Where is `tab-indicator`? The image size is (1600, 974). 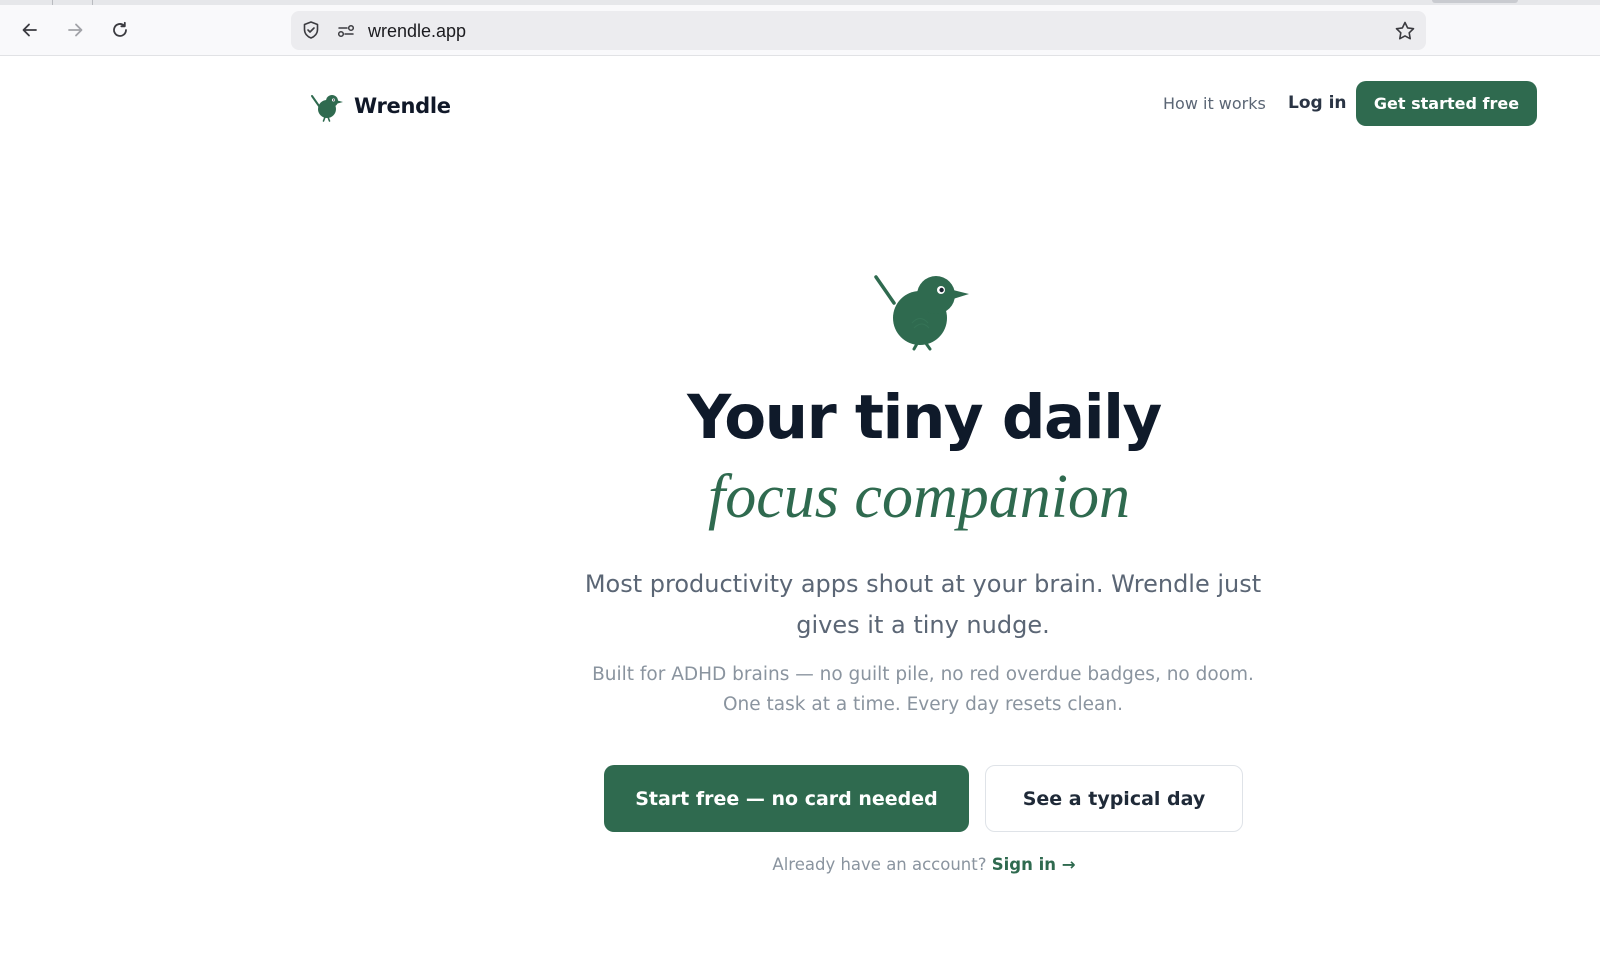
tab-indicator is located at coordinates (1475, 1).